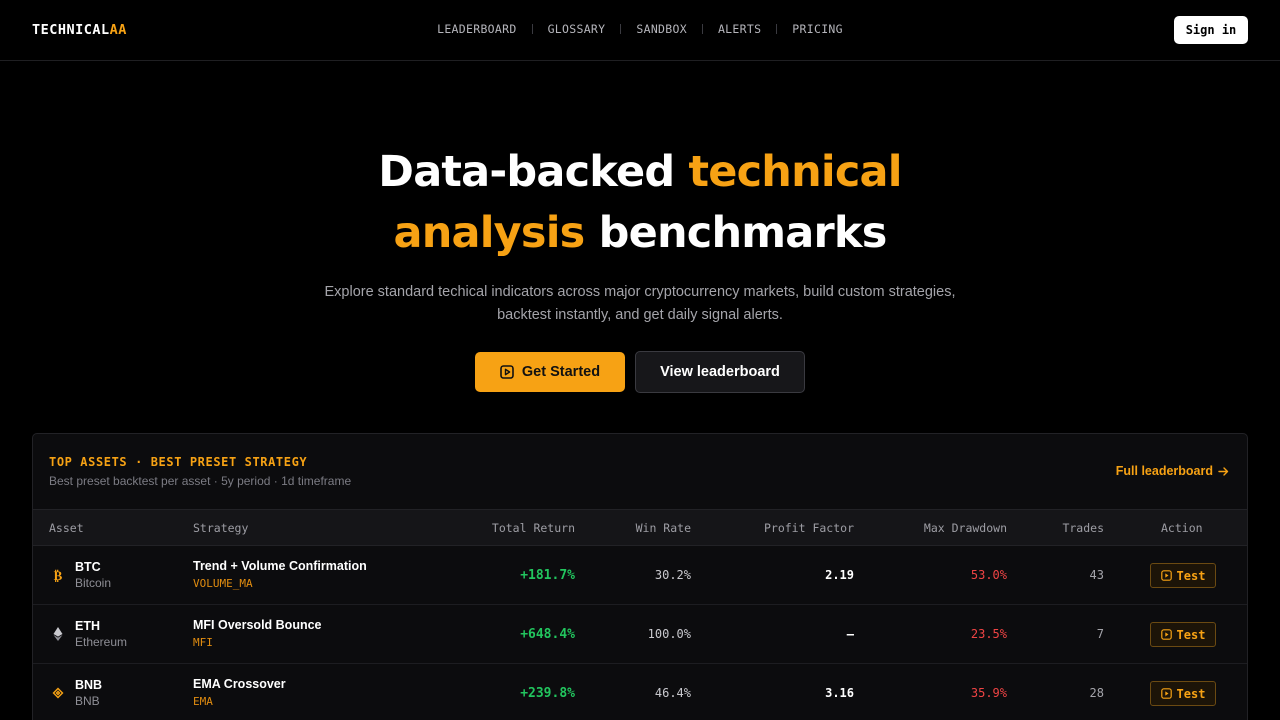  Describe the element at coordinates (1164, 471) in the screenshot. I see `full-leaderboard-label: Full leaderboard` at that location.